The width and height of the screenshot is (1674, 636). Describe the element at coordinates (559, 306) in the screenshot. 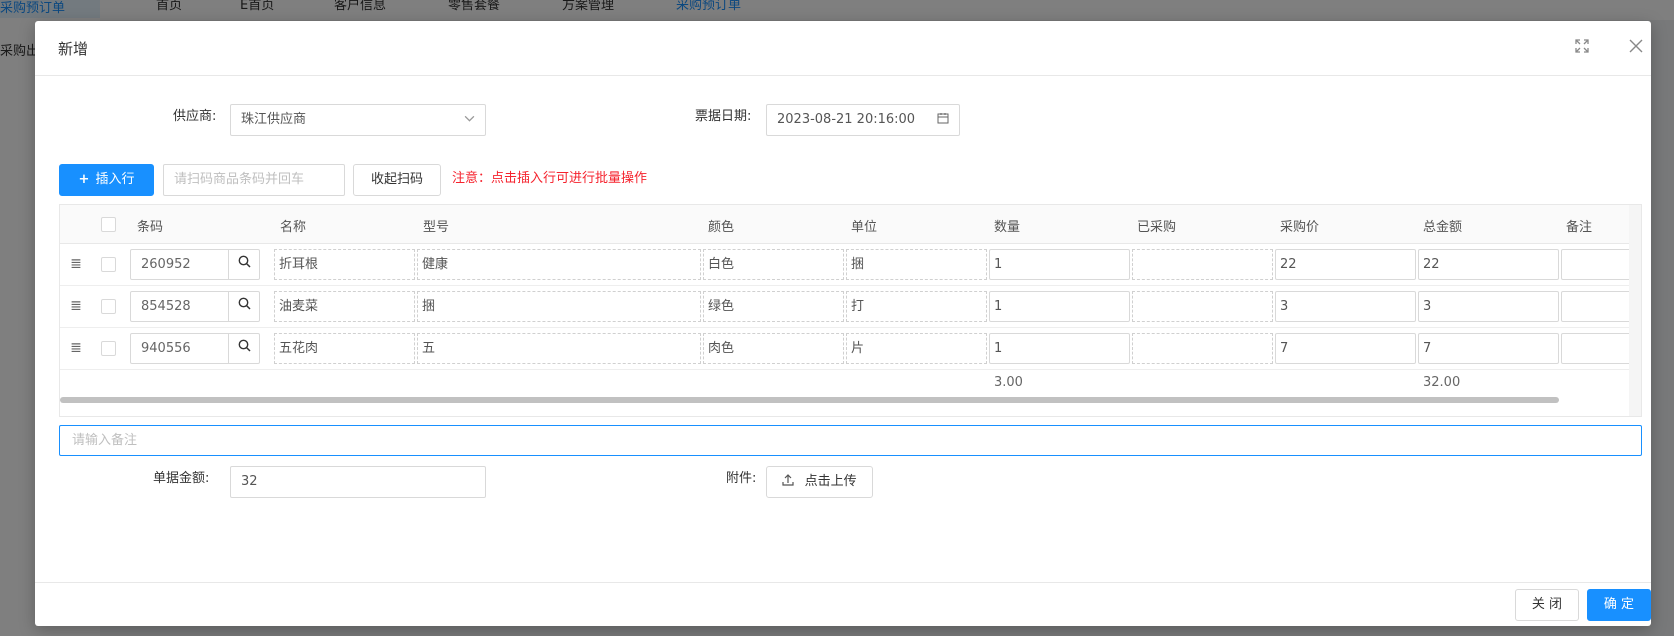

I see `model-cell: 捆` at that location.